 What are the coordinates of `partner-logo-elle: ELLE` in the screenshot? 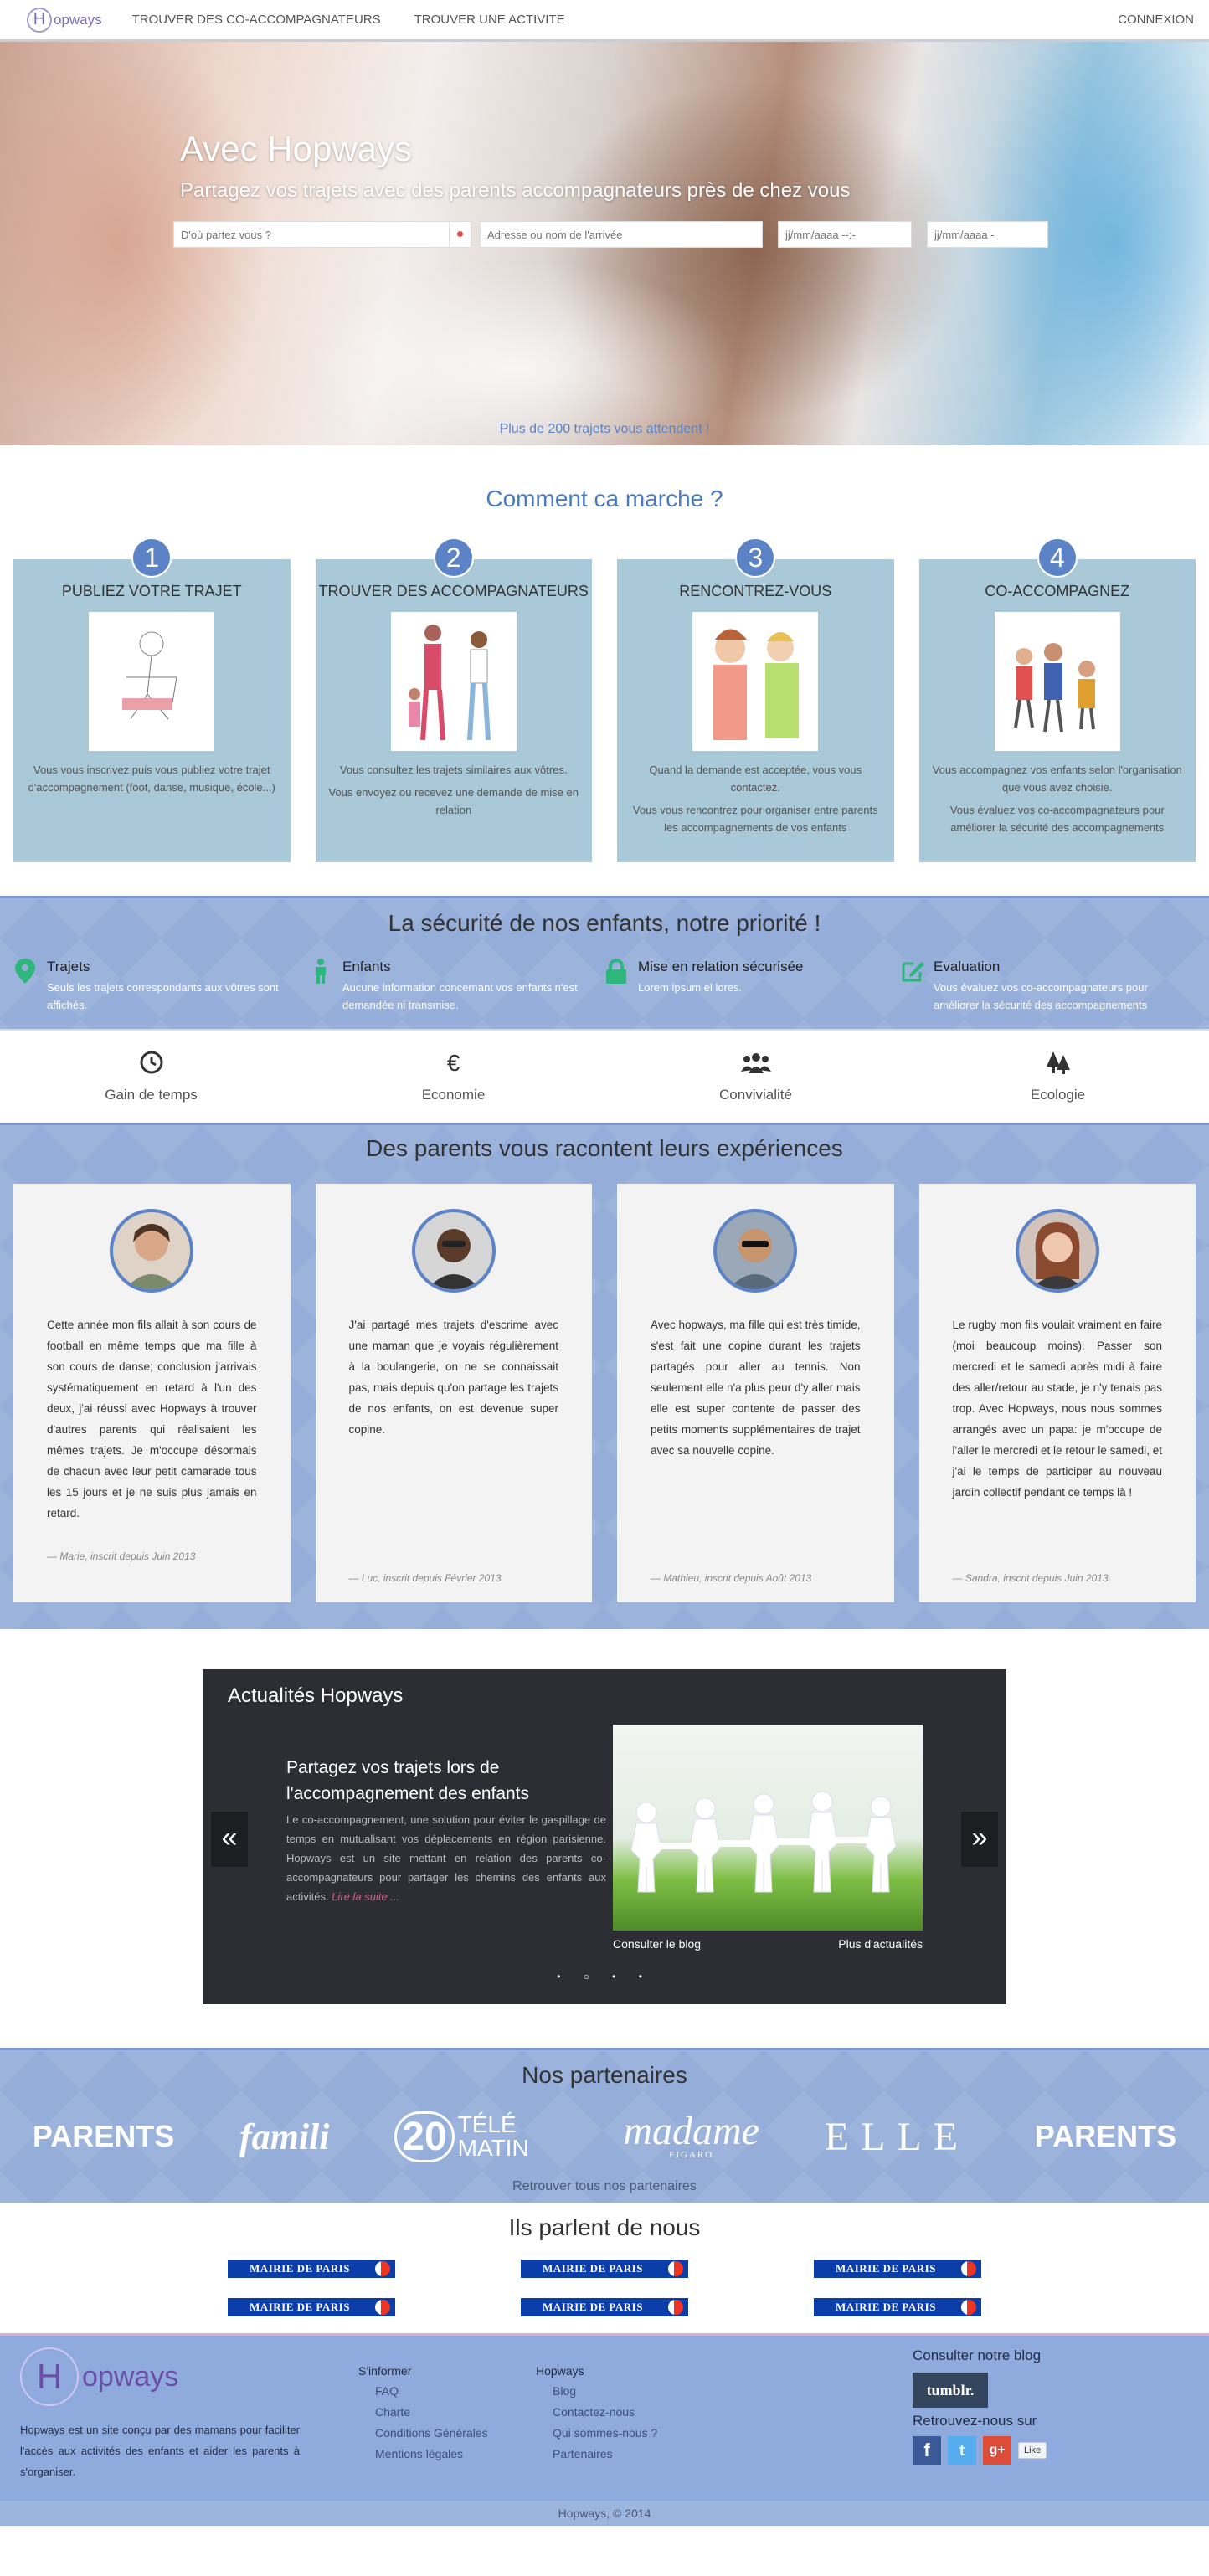 It's located at (898, 2137).